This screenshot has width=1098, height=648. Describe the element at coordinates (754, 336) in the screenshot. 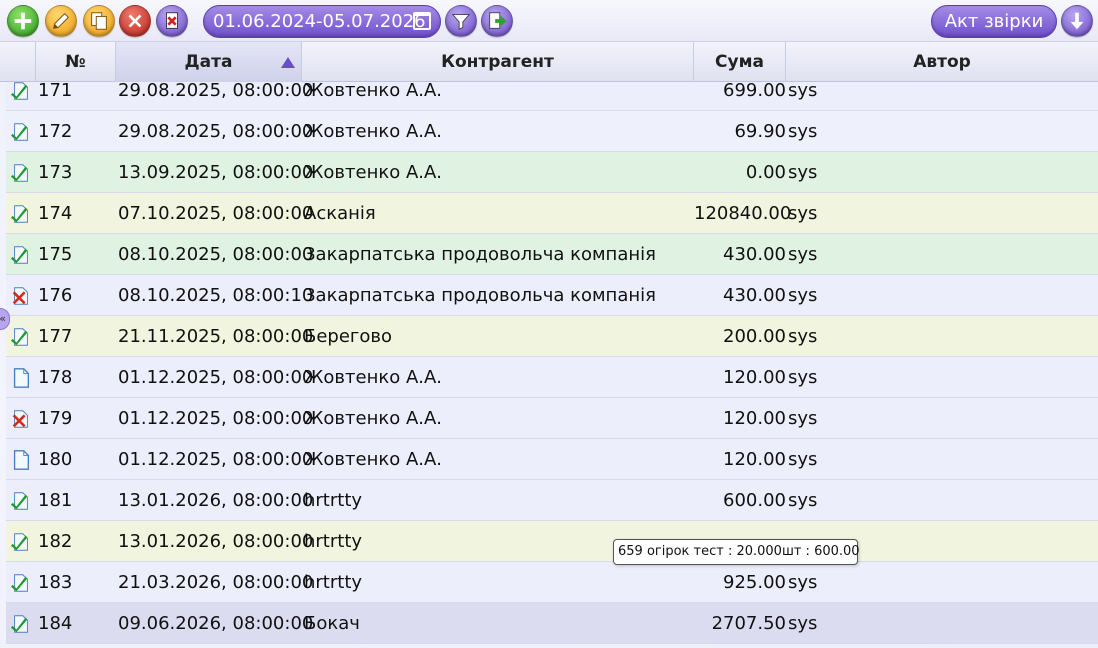

I see `row-sum: 200.00` at that location.